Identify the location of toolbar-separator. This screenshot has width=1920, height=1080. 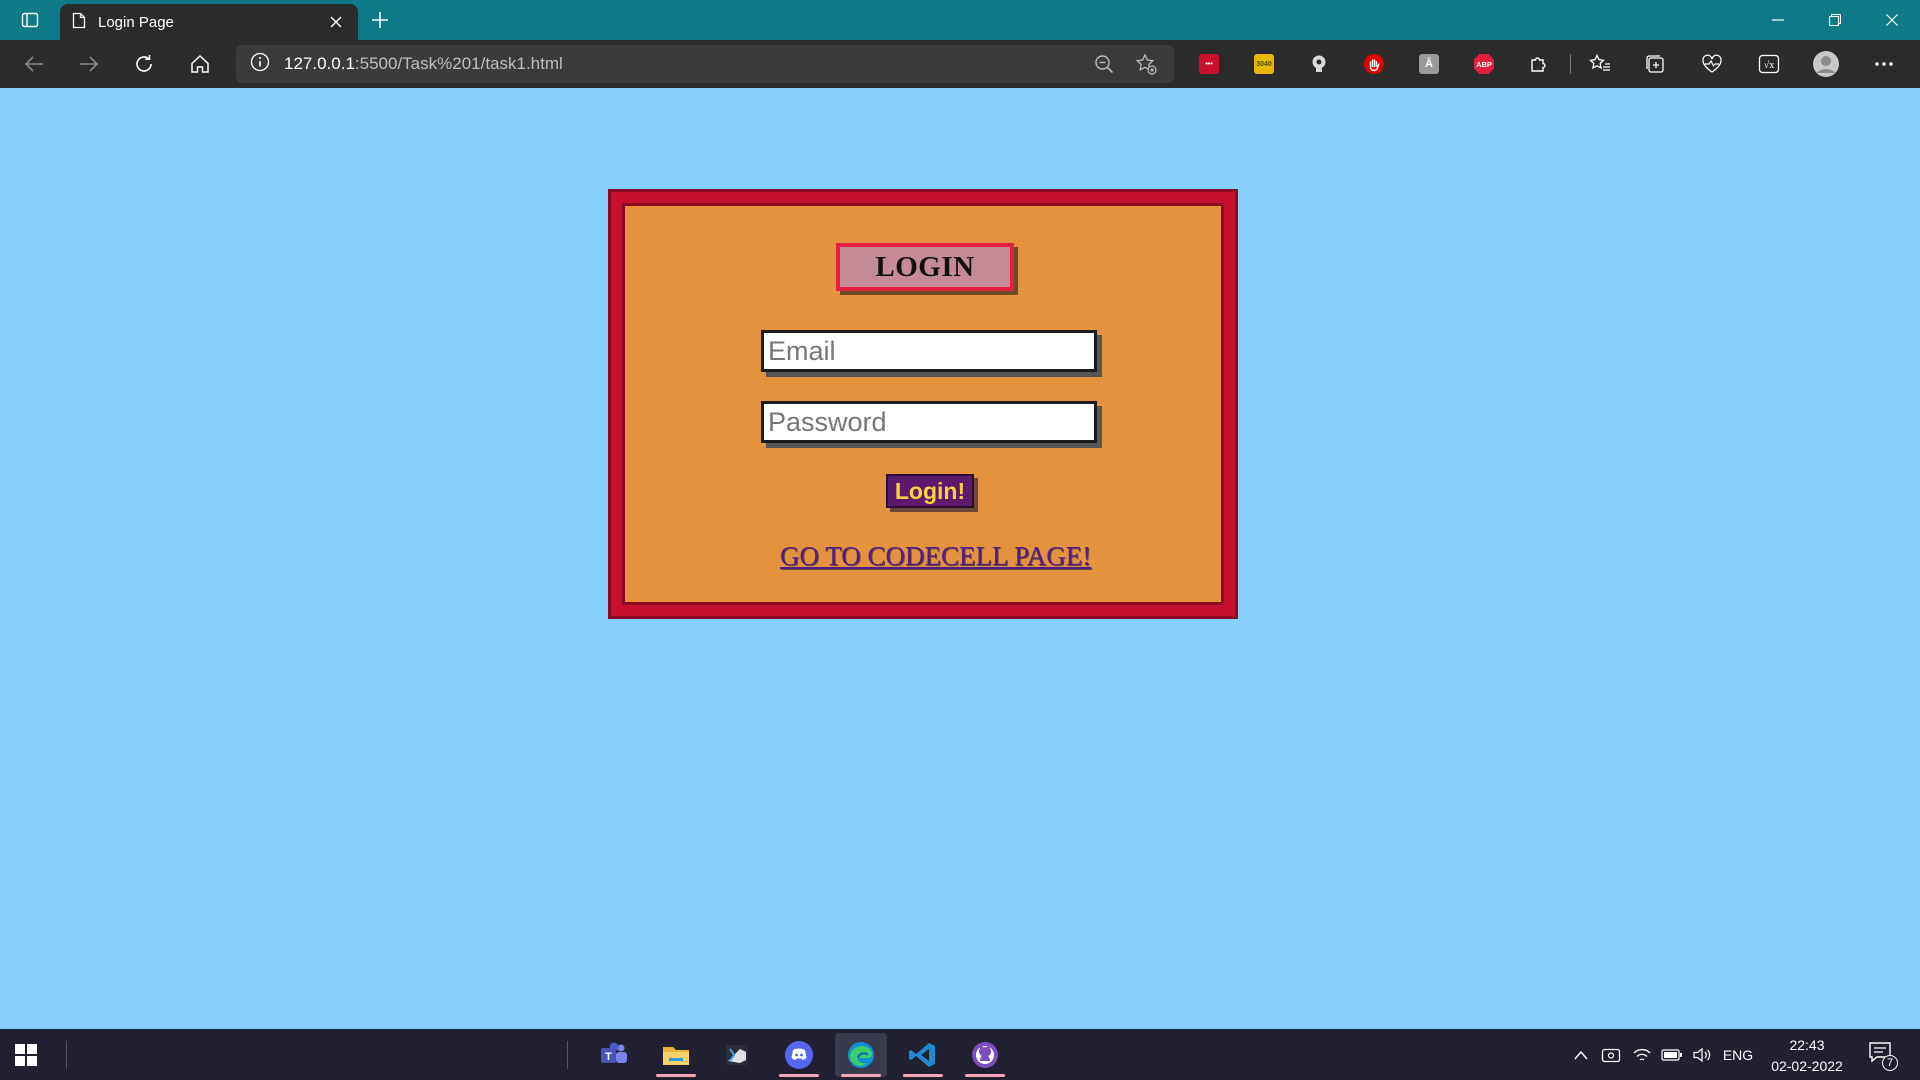
(1570, 64).